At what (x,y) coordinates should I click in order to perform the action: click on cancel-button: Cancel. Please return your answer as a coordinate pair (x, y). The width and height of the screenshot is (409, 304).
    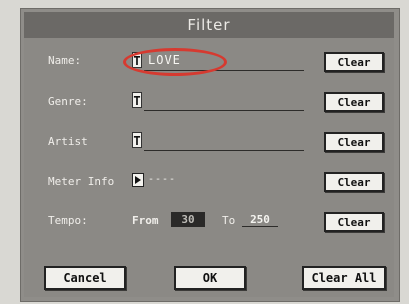
    Looking at the image, I should click on (85, 278).